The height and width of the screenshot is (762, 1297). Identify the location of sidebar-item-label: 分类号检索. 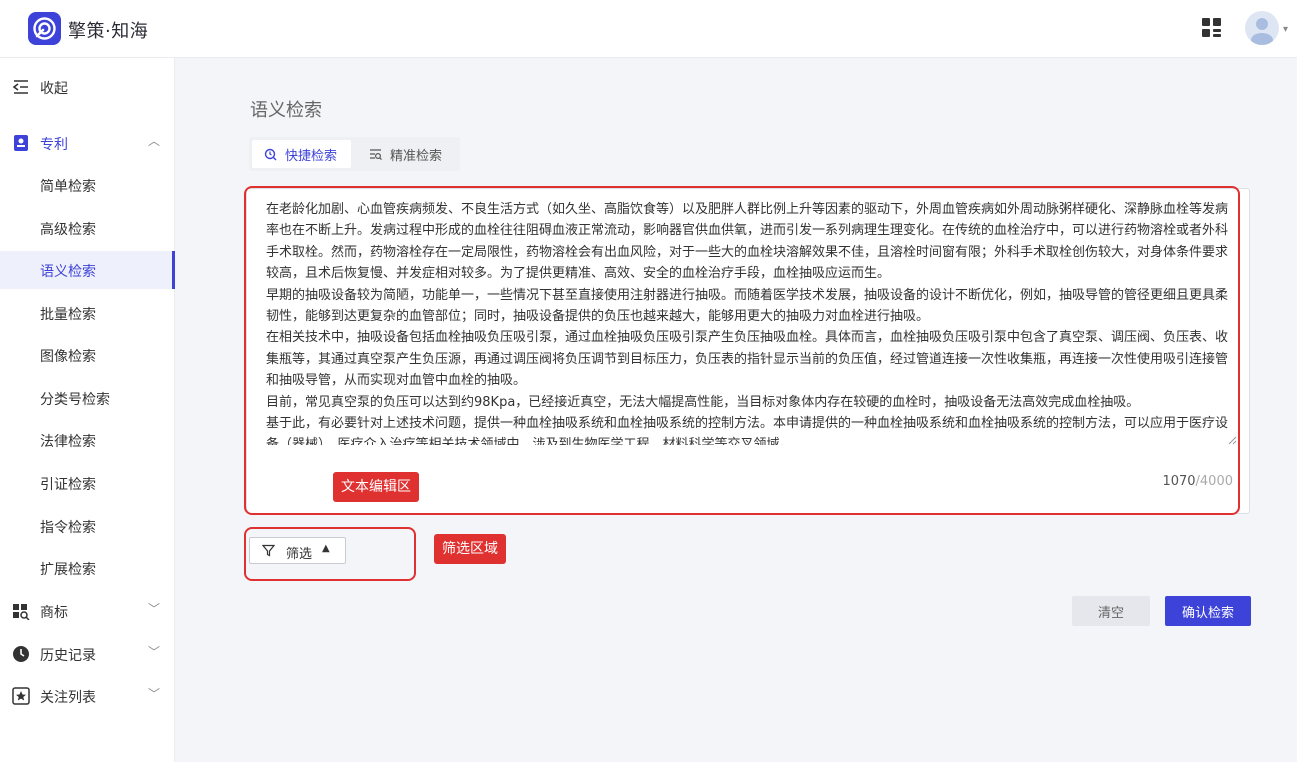
(75, 400).